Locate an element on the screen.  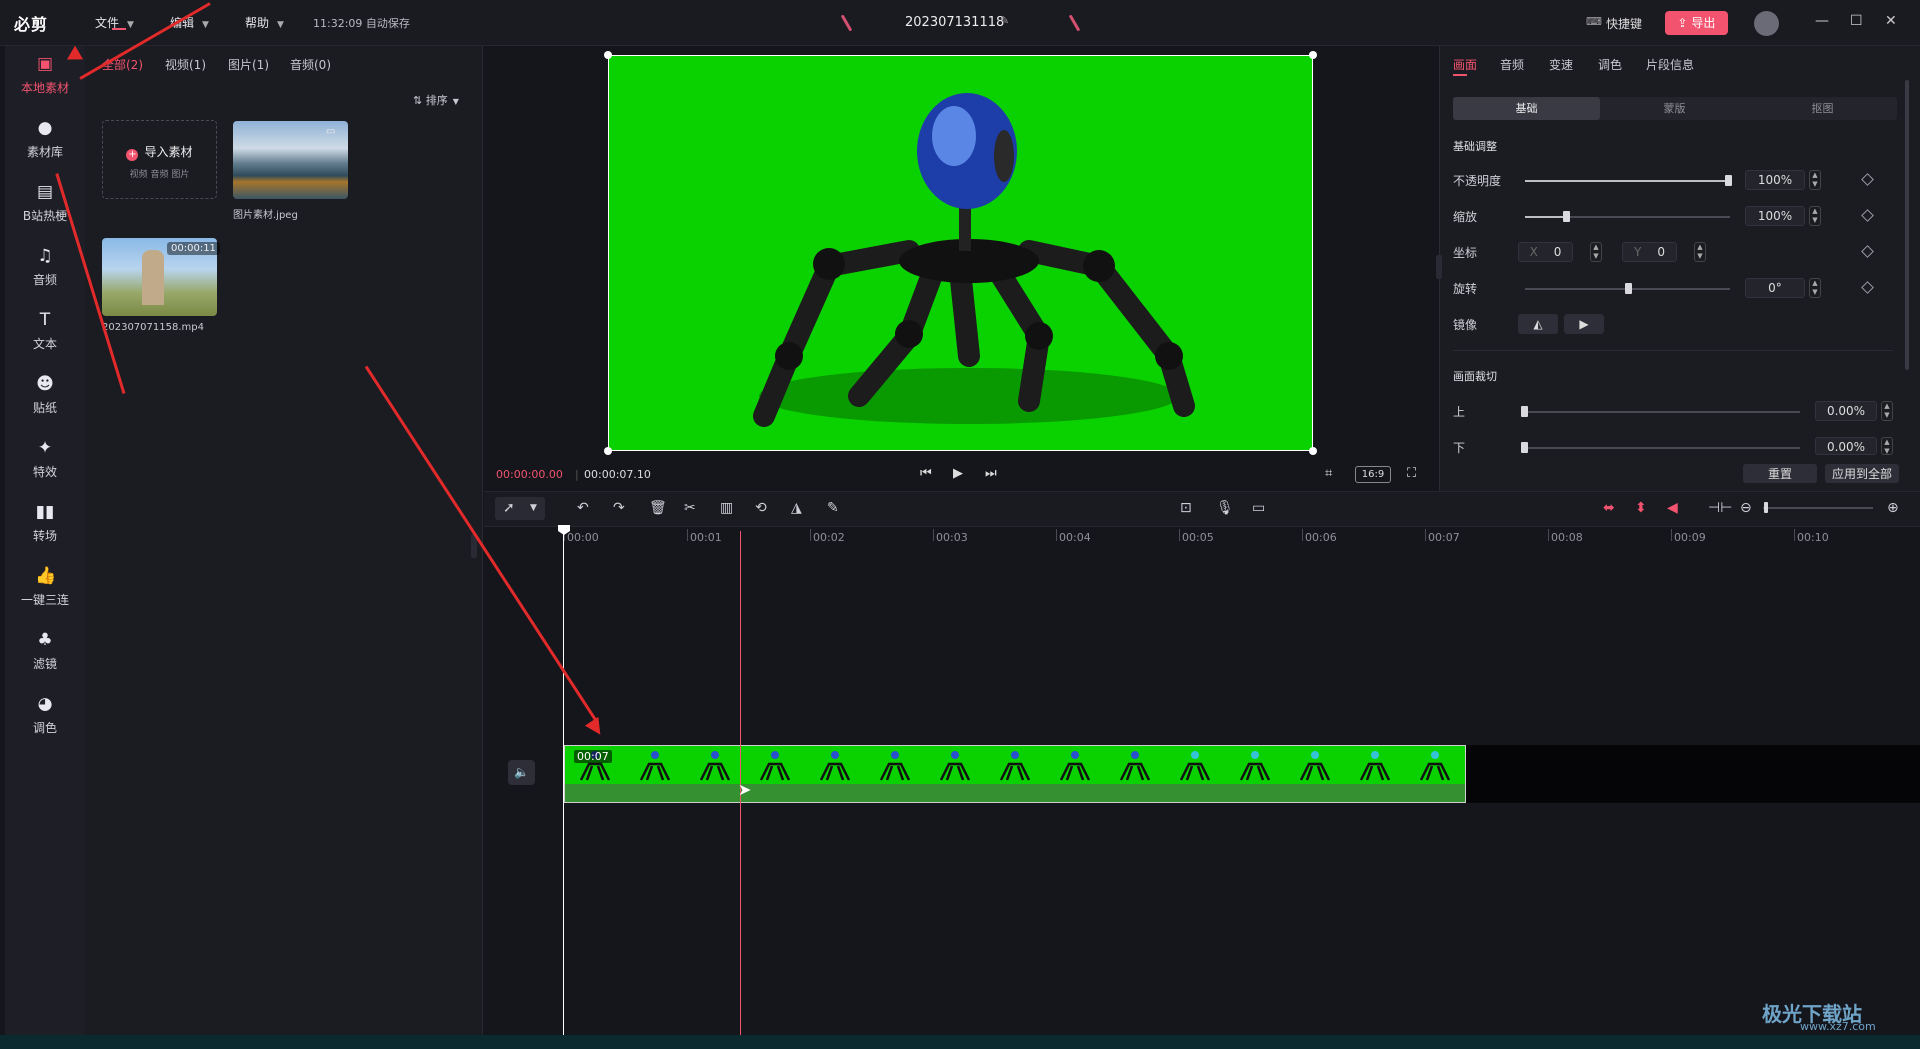
segment-mask: 蒙版 is located at coordinates (1674, 108).